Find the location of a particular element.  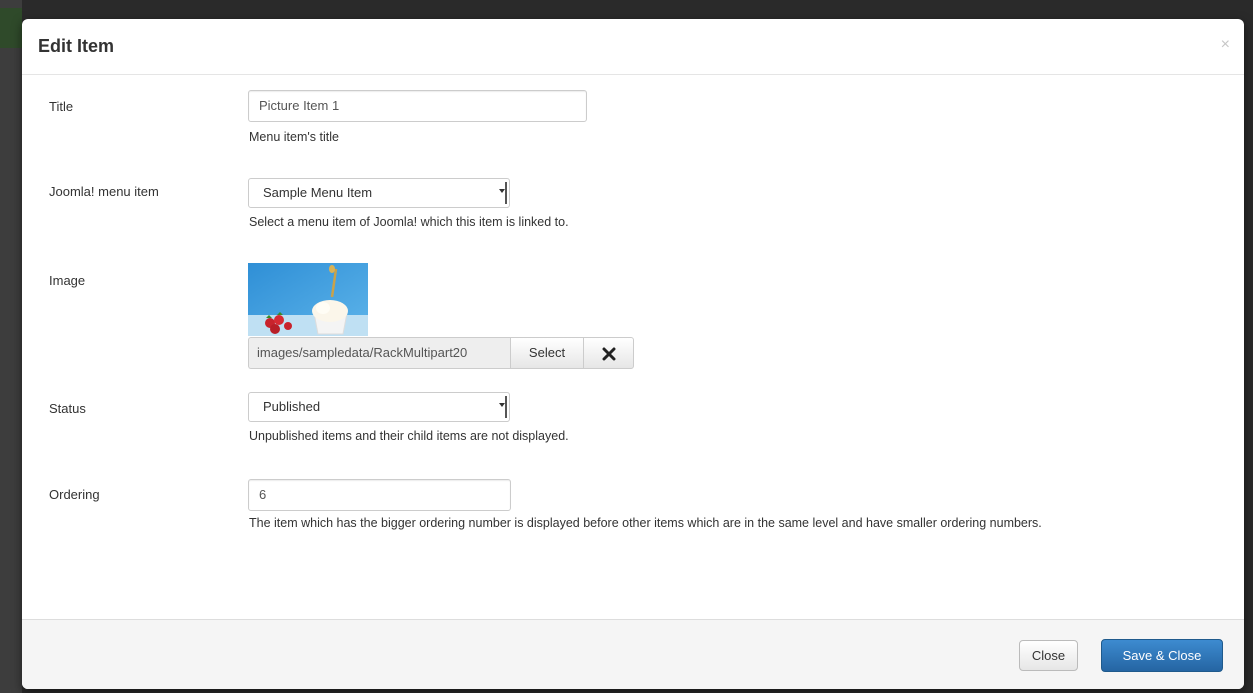

image-select-button: Select is located at coordinates (547, 353).